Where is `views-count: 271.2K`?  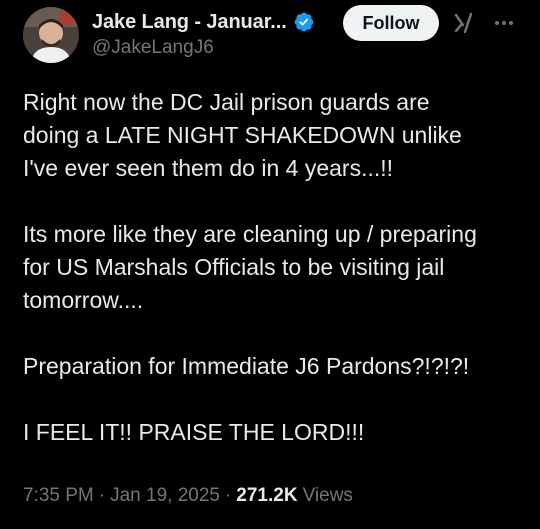
views-count: 271.2K is located at coordinates (266, 496).